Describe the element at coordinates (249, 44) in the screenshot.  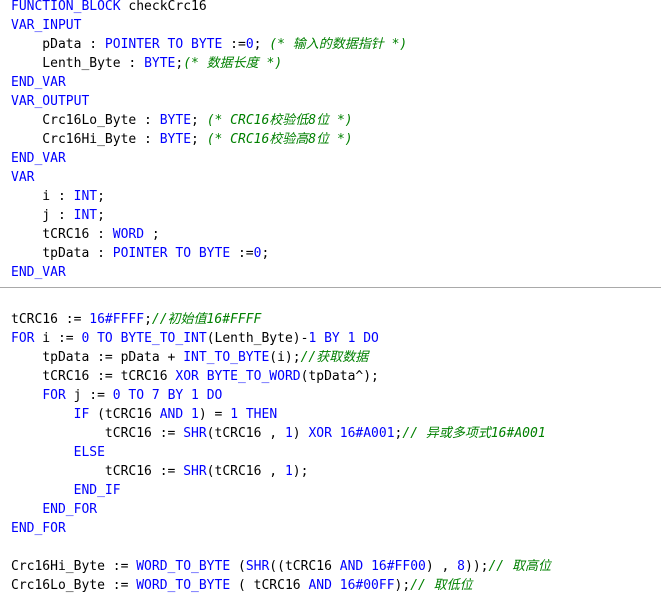
I see `number-token: 0` at that location.